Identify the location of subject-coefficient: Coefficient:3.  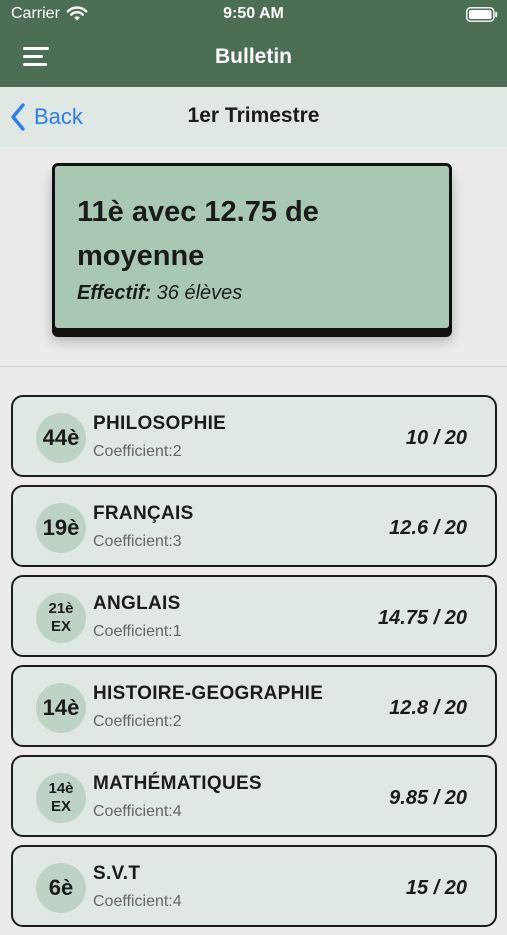
(137, 541).